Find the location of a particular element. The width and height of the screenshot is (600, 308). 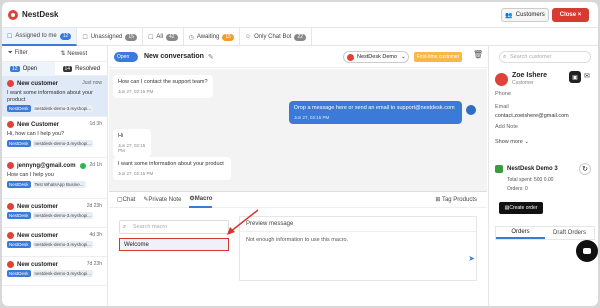

tab-macro: ⚙ Macro is located at coordinates (201, 200).